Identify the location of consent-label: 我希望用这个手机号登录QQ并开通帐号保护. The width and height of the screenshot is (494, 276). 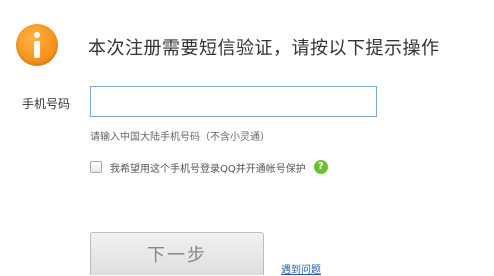
(208, 167).